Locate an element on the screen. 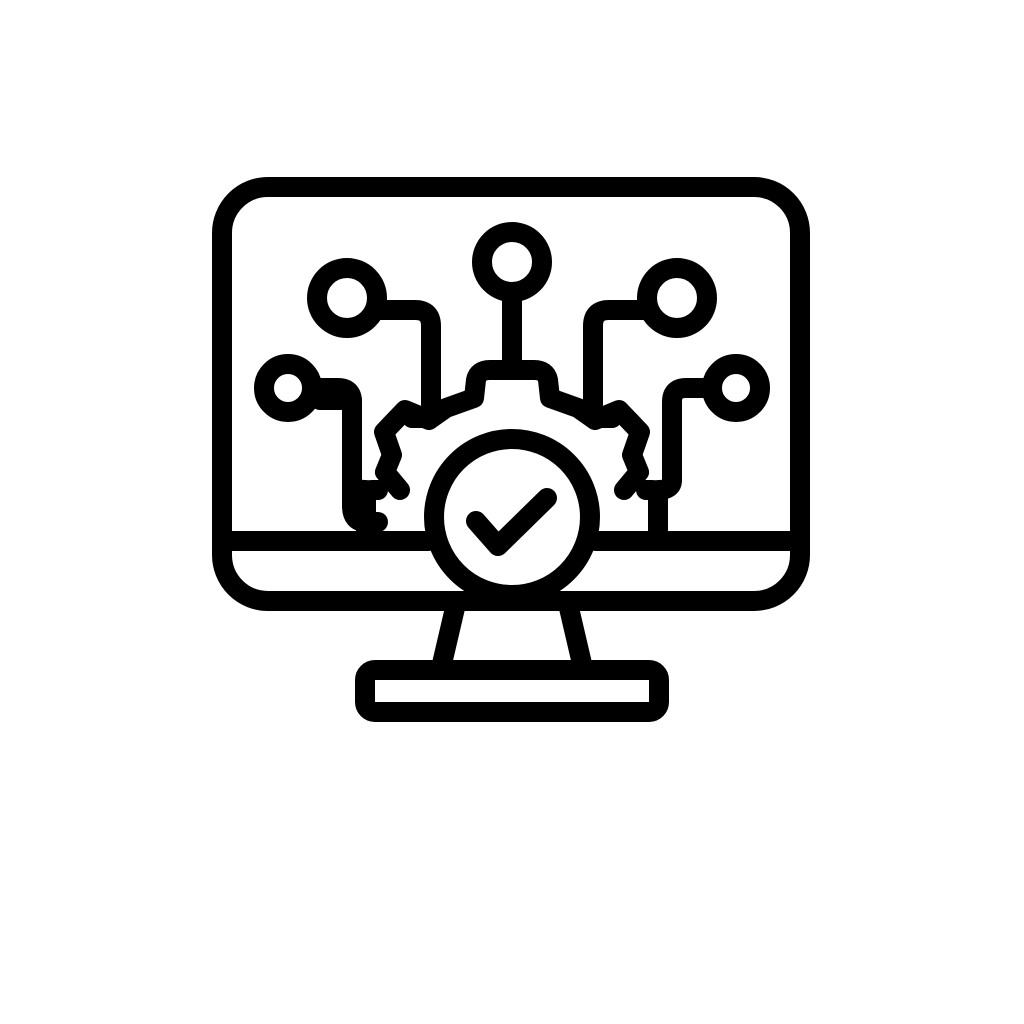 The height and width of the screenshot is (1024, 1024). circuit-node-right-lower-icon is located at coordinates (736, 388).